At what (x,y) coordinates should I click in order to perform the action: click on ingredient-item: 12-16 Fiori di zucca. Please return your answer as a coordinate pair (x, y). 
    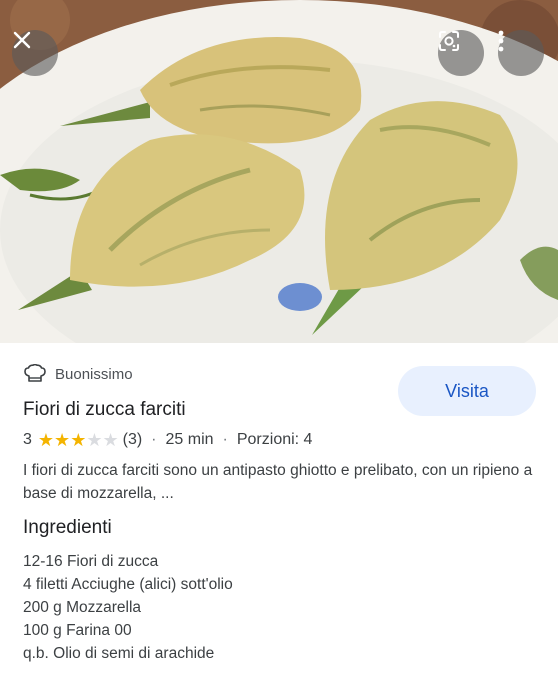
    Looking at the image, I should click on (91, 561).